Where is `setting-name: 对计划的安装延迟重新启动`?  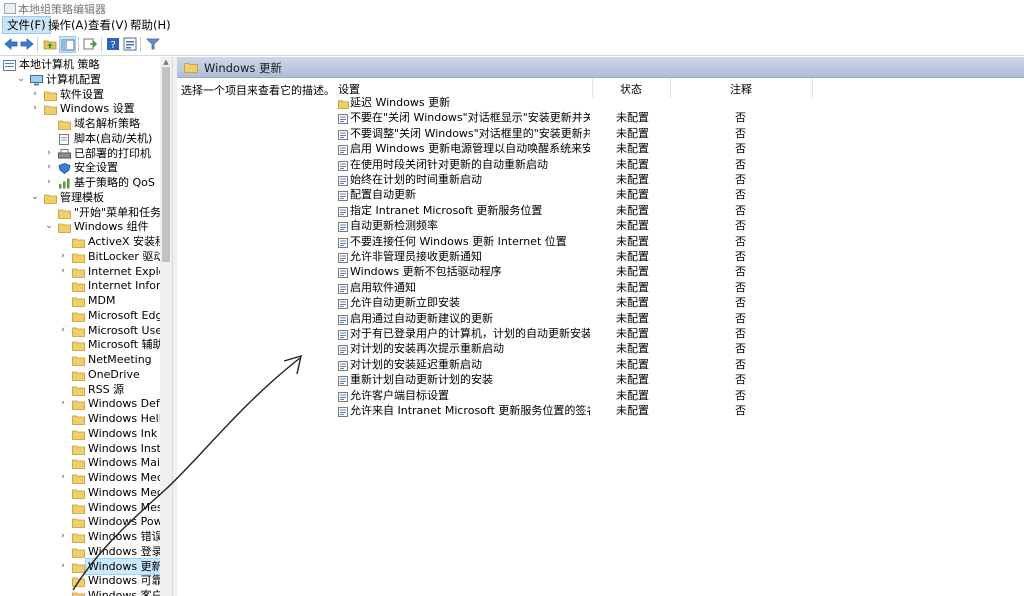
setting-name: 对计划的安装延迟重新启动 is located at coordinates (416, 364).